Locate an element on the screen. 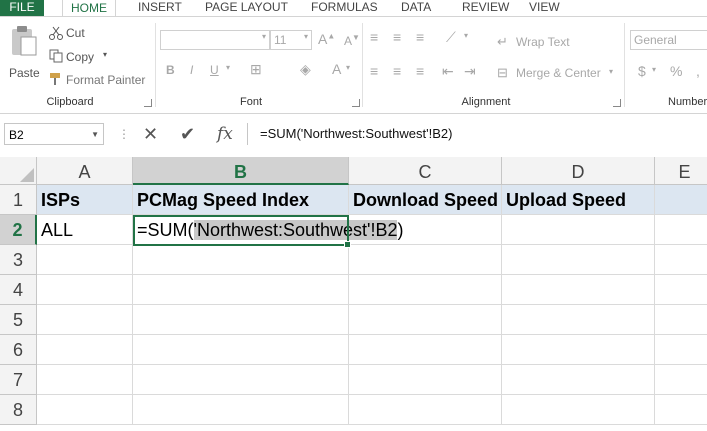  cell-c6 is located at coordinates (425, 350).